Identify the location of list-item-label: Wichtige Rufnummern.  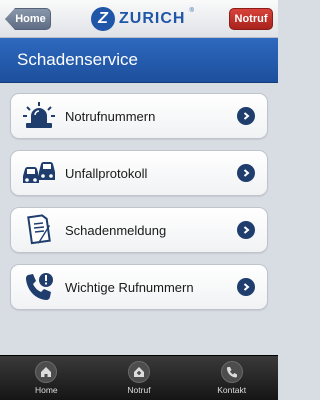
(129, 287).